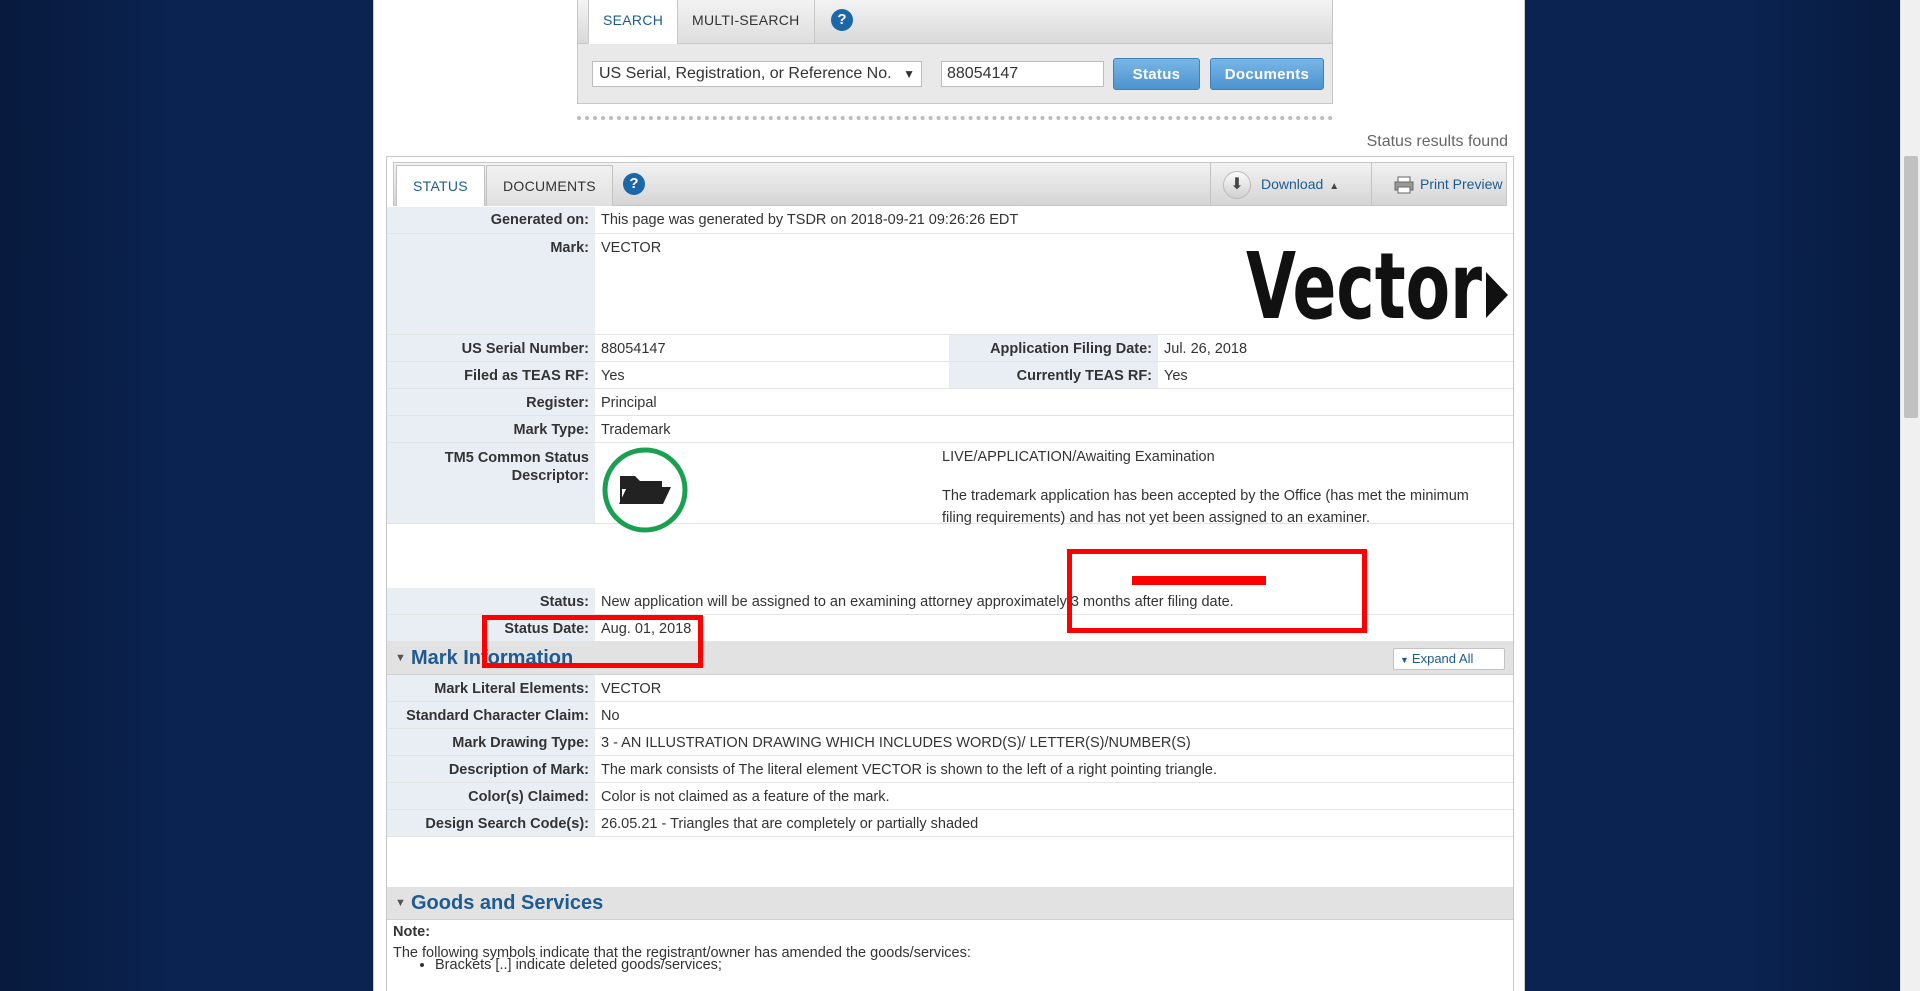 This screenshot has width=1920, height=991. What do you see at coordinates (1217, 591) in the screenshot?
I see `annotation-box-status-note` at bounding box center [1217, 591].